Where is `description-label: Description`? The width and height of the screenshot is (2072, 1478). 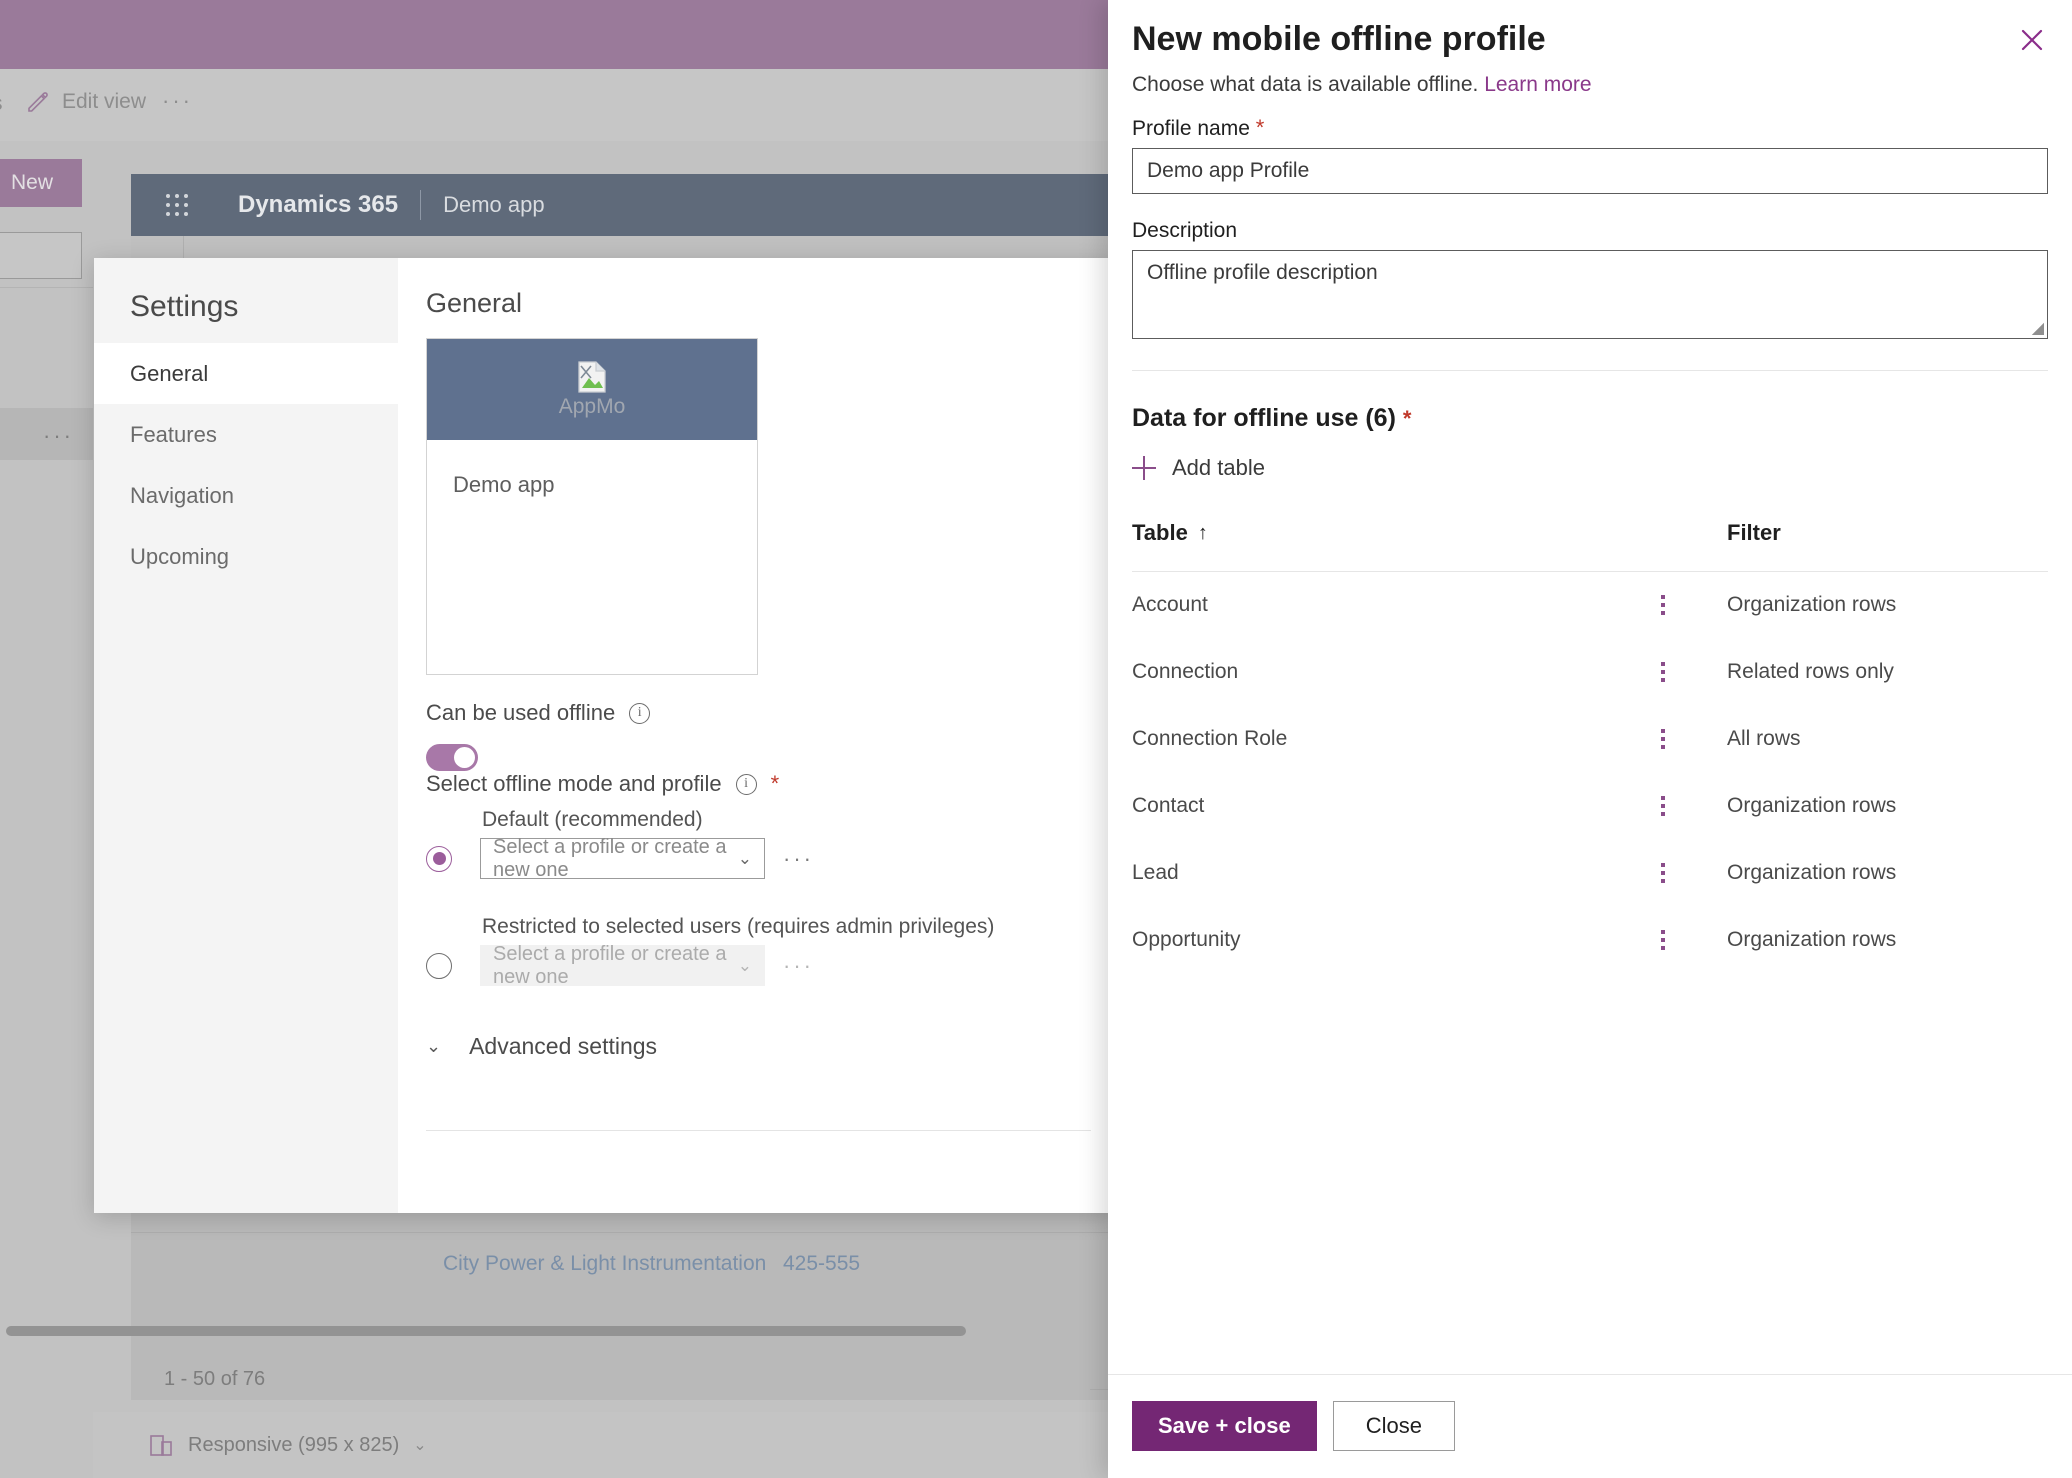
description-label: Description is located at coordinates (1185, 230).